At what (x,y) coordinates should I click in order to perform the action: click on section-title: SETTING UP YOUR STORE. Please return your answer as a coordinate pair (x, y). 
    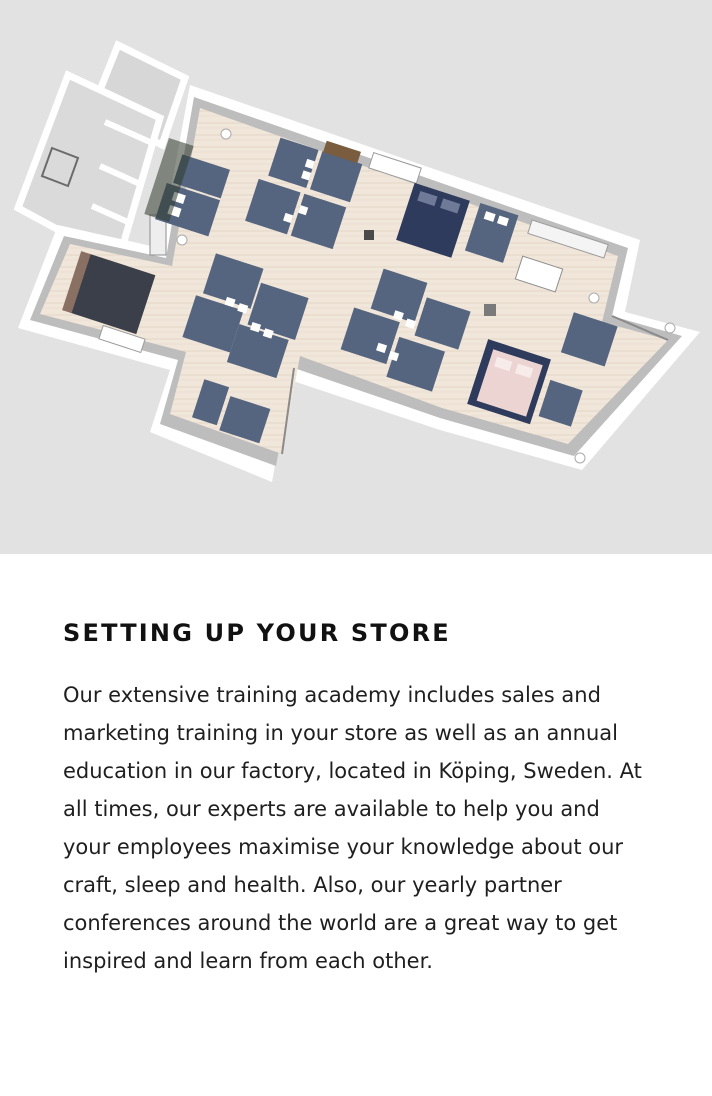
    Looking at the image, I should click on (257, 633).